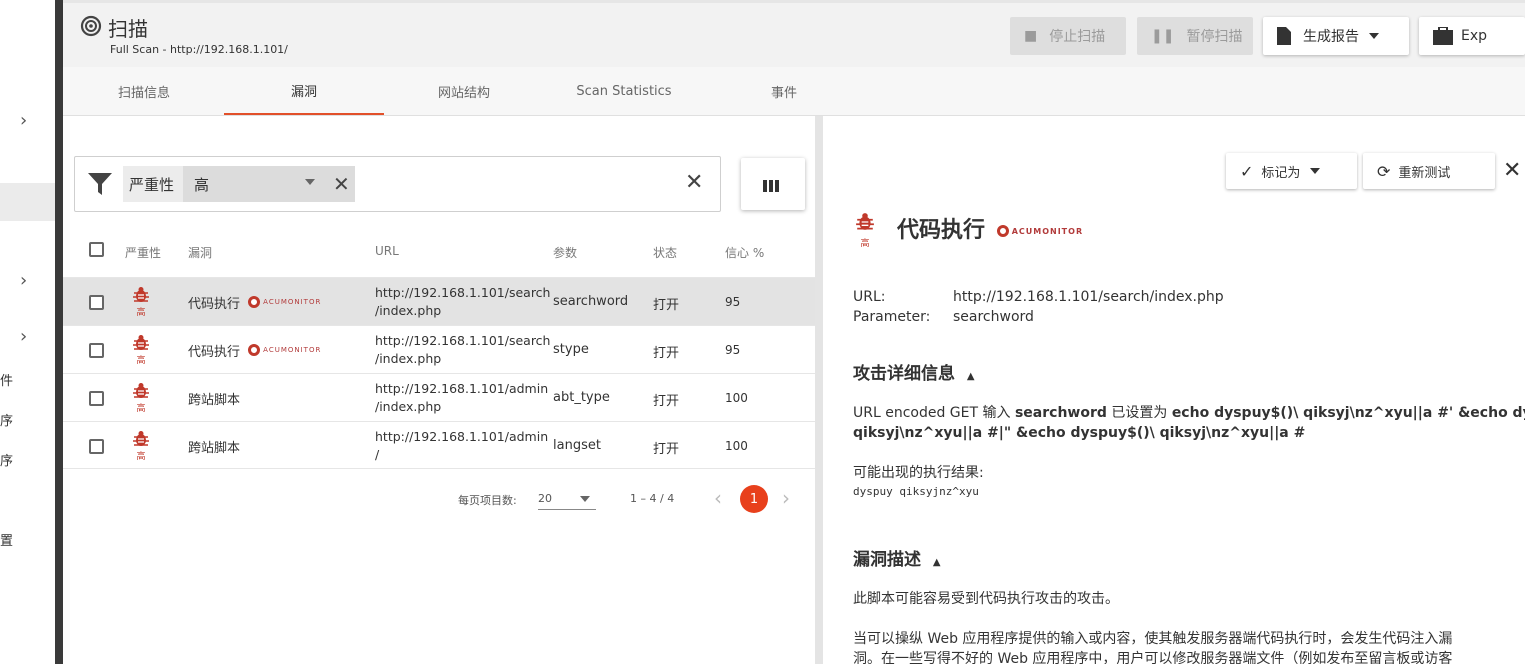  Describe the element at coordinates (1281, 173) in the screenshot. I see `mark-as-label: 标记为` at that location.